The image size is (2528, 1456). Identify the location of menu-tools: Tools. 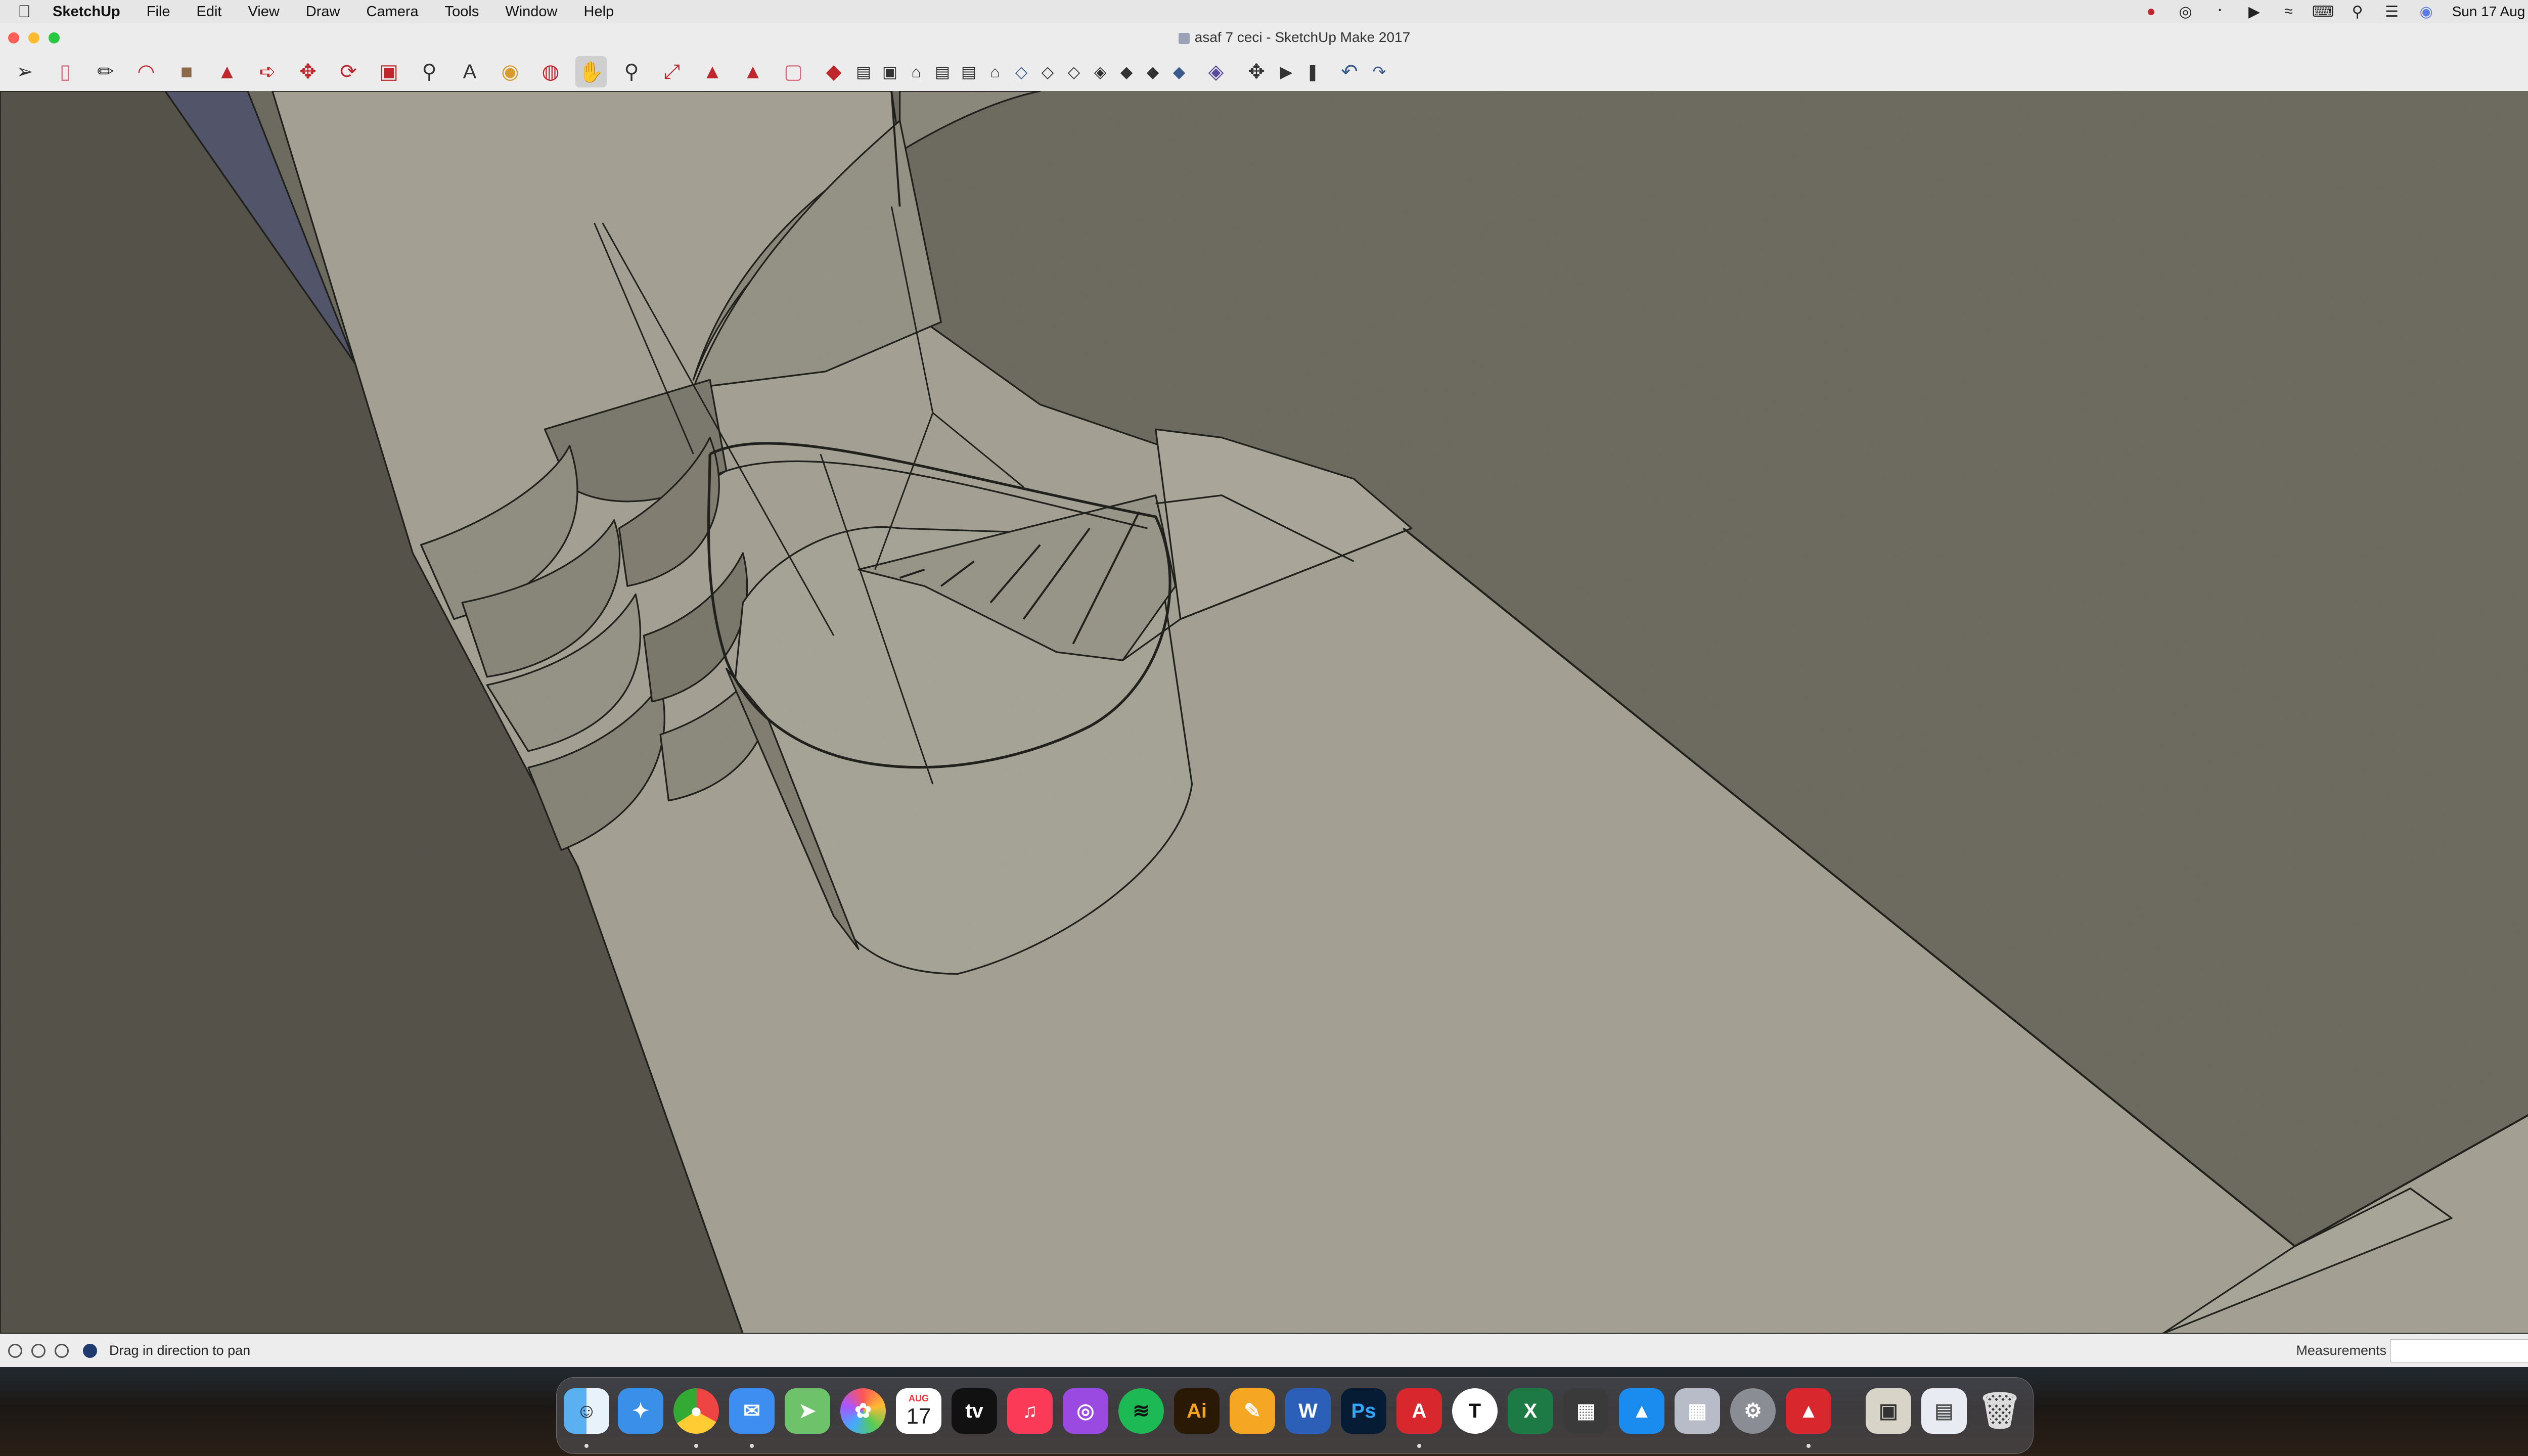
(462, 12).